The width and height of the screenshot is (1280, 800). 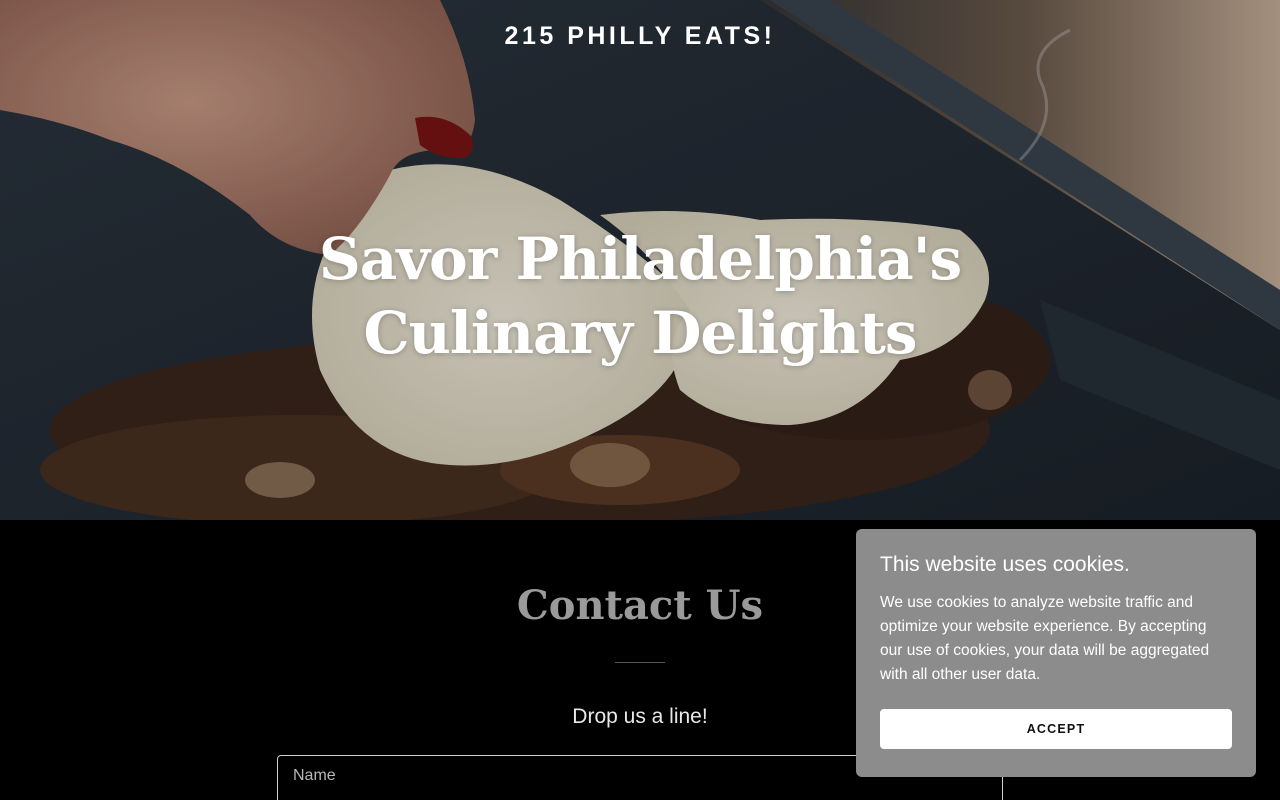 I want to click on hero-headline: Savor Philadelphia's Culinary Delights, so click(x=640, y=296).